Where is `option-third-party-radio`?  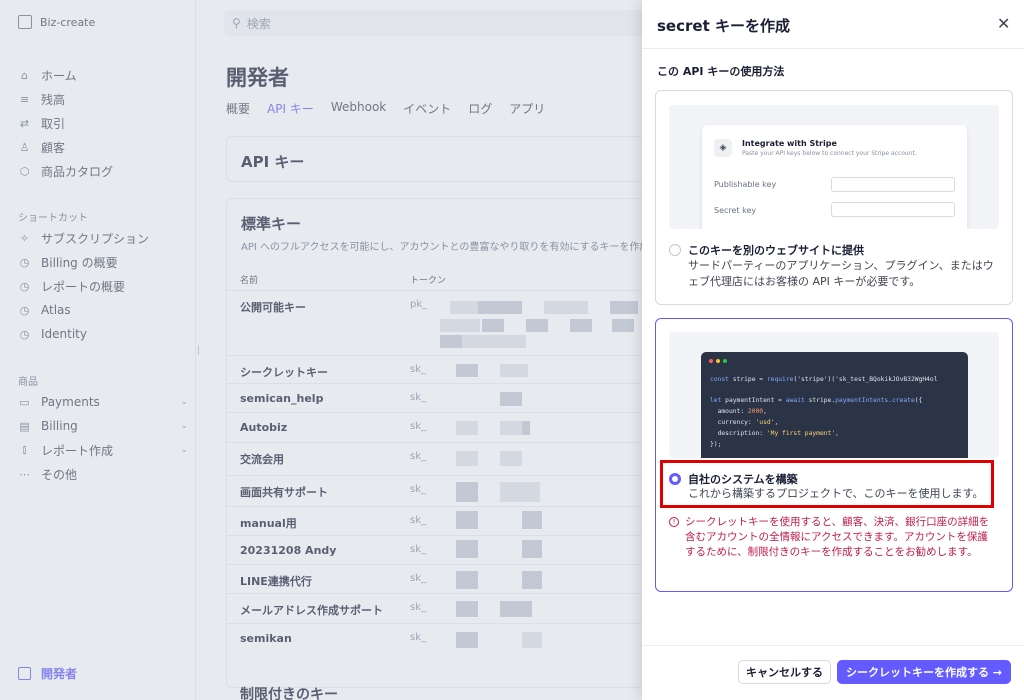
option-third-party-radio is located at coordinates (675, 250).